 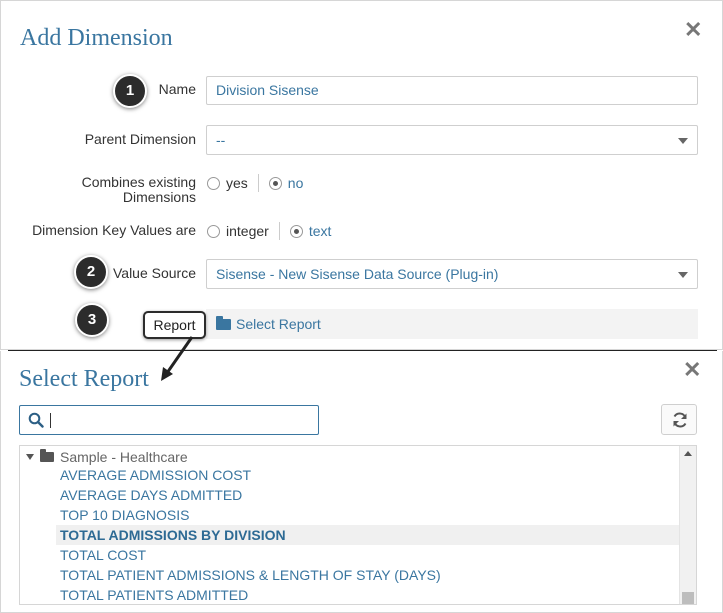 I want to click on search-input, so click(x=169, y=420).